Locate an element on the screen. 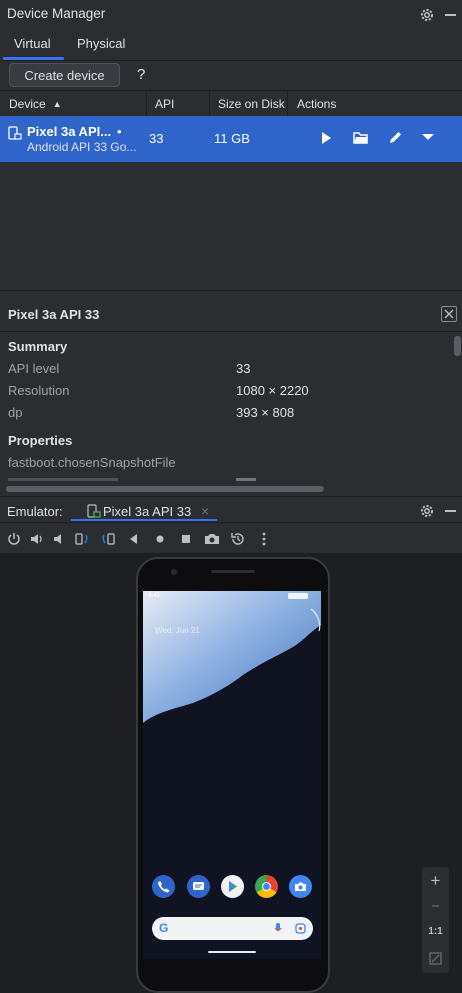  snapshot-icon is located at coordinates (238, 539).